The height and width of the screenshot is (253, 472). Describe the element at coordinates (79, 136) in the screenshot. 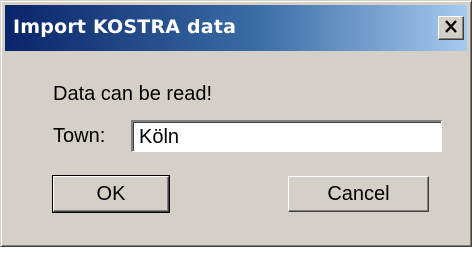

I see `town-label: Town:` at that location.